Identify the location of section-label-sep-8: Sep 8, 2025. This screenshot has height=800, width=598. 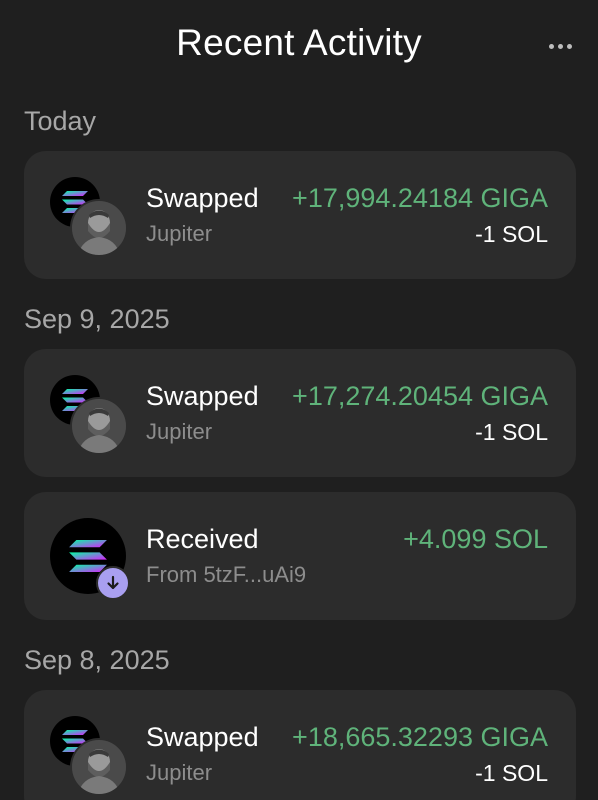
(97, 660).